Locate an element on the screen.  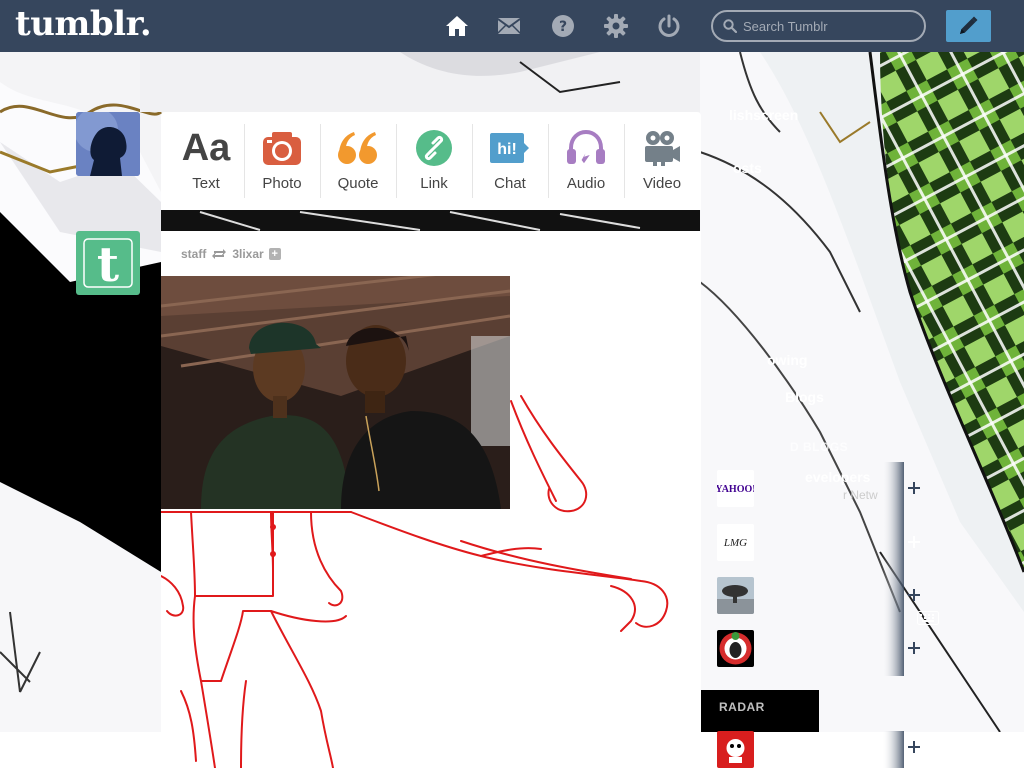
pencil-icon is located at coordinates (969, 25).